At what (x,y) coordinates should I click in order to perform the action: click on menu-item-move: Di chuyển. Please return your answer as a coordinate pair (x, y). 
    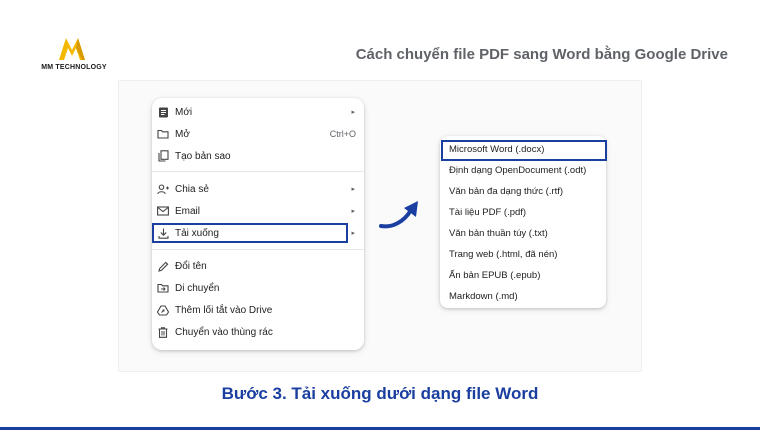
    Looking at the image, I should click on (258, 288).